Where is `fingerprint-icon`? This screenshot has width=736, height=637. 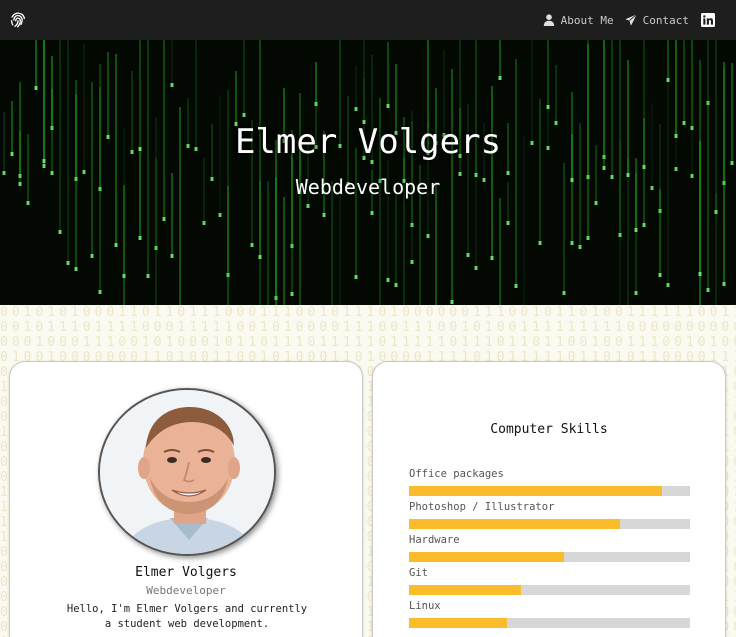 fingerprint-icon is located at coordinates (18, 20).